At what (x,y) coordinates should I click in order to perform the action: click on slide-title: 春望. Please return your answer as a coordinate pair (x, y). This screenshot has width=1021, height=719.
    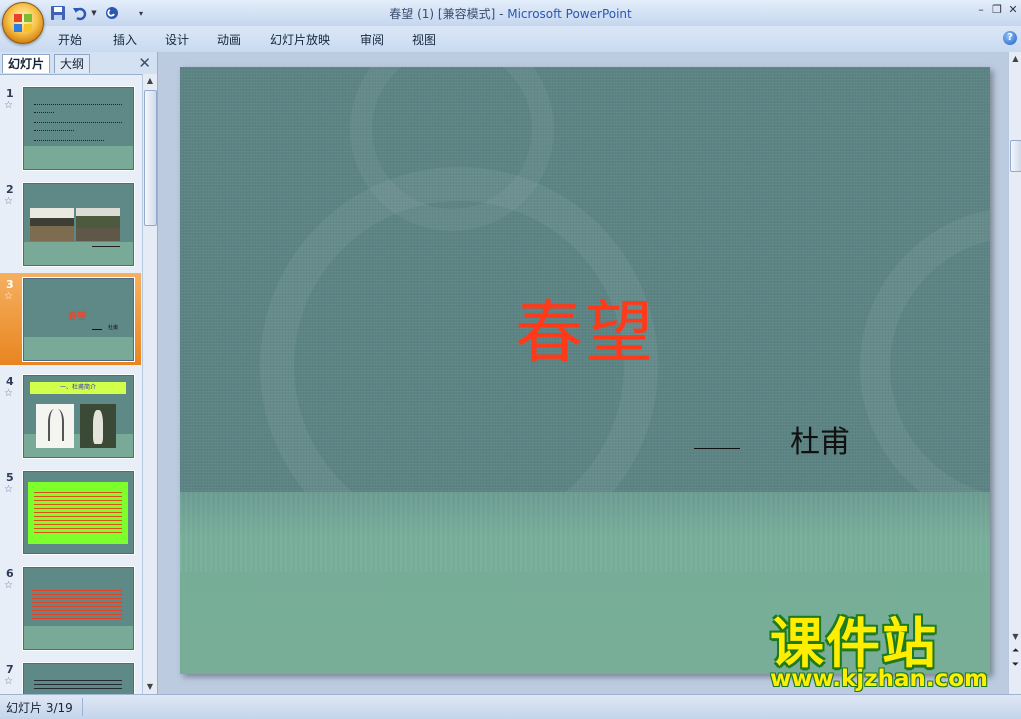
    Looking at the image, I should click on (585, 326).